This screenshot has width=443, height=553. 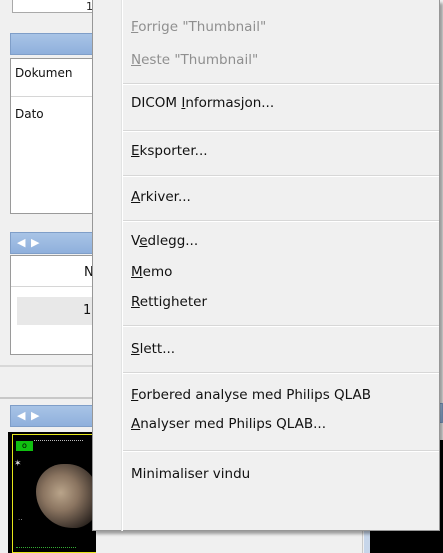 What do you see at coordinates (44, 73) in the screenshot?
I see `document-label: Dokumen` at bounding box center [44, 73].